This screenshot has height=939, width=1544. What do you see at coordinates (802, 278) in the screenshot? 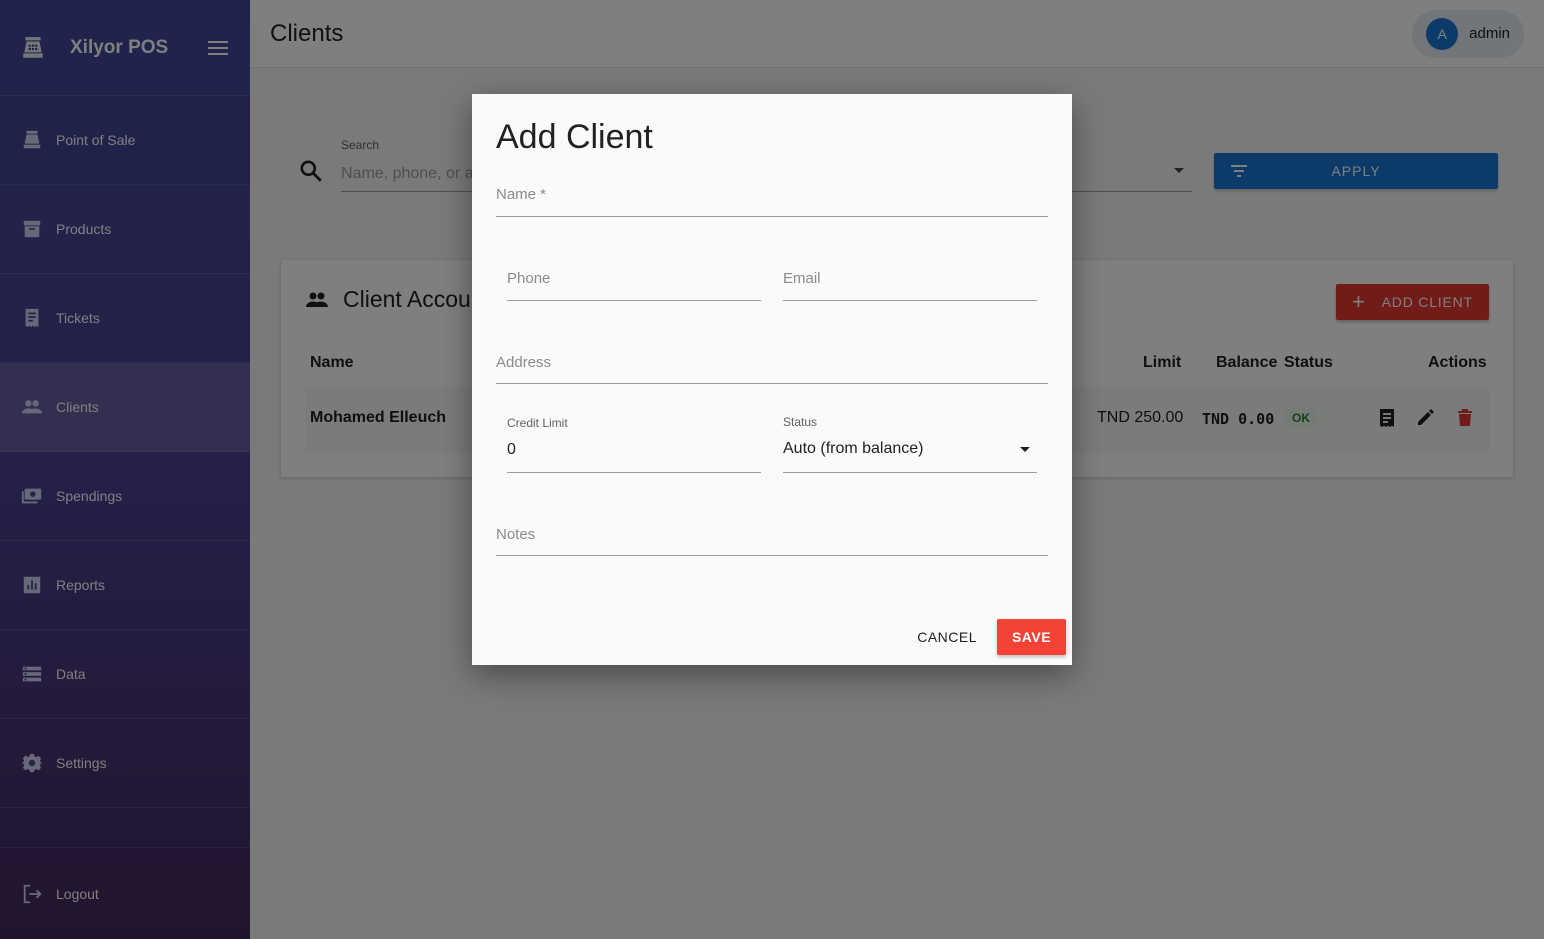
I see `email-label: Email` at bounding box center [802, 278].